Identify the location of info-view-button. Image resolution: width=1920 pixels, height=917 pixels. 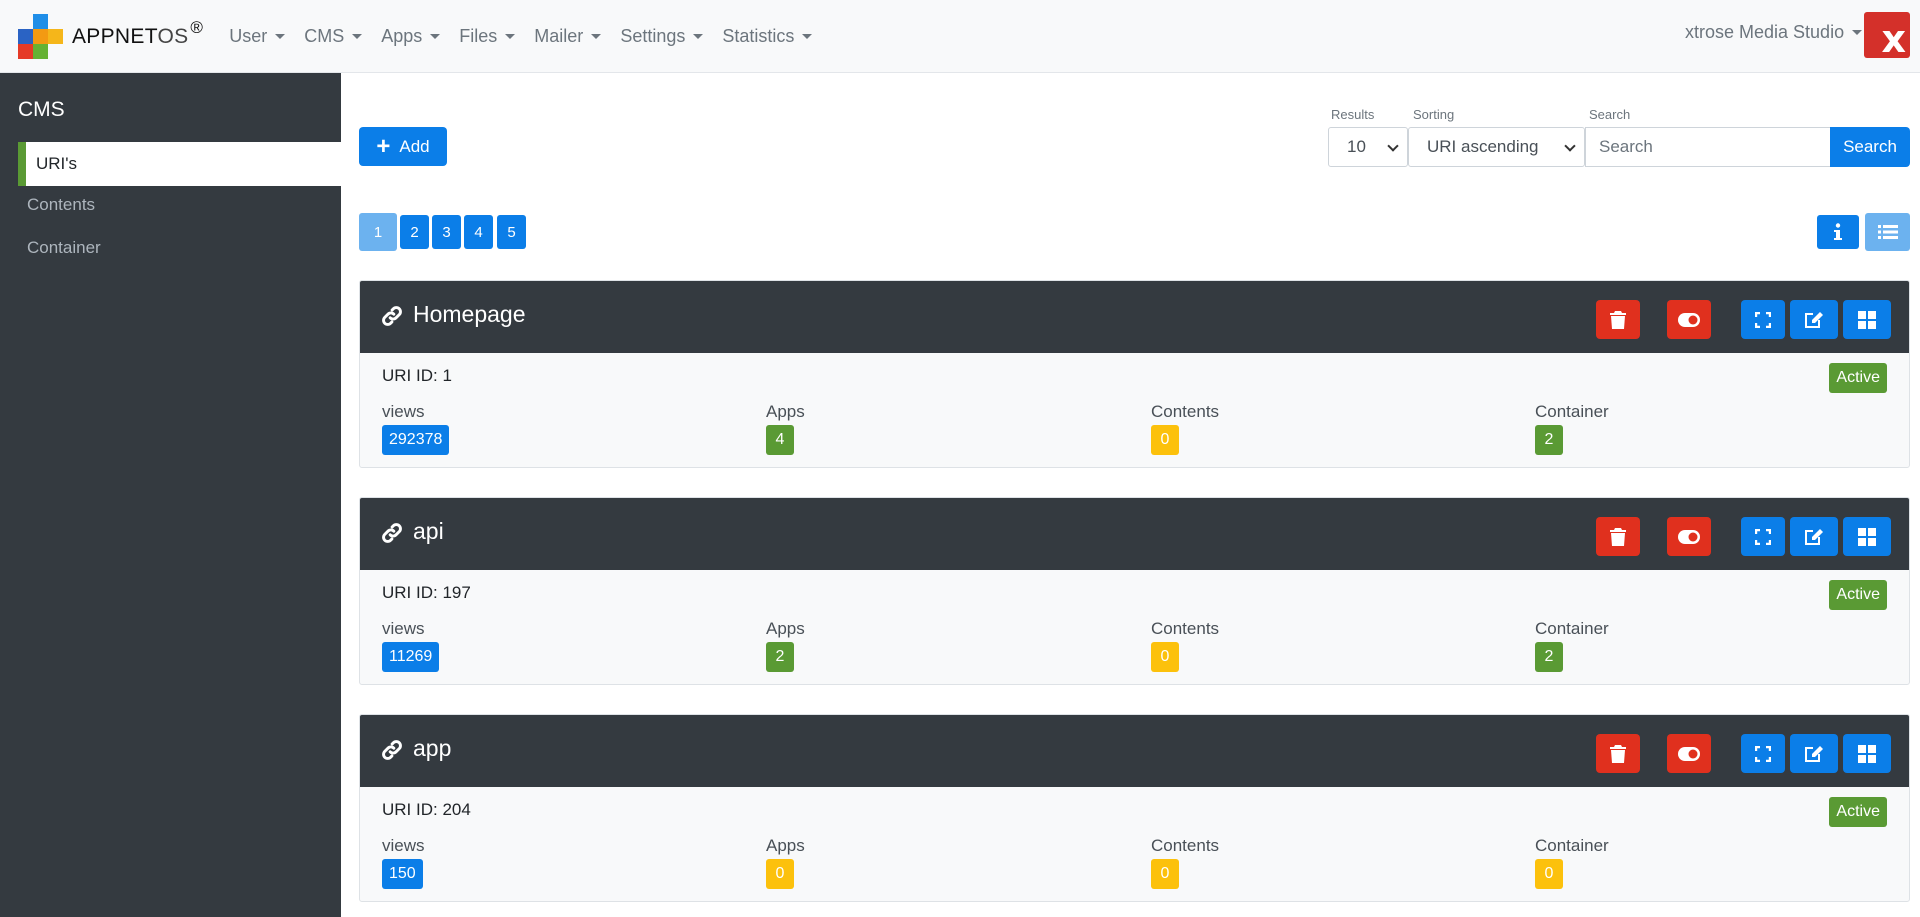
(1838, 232).